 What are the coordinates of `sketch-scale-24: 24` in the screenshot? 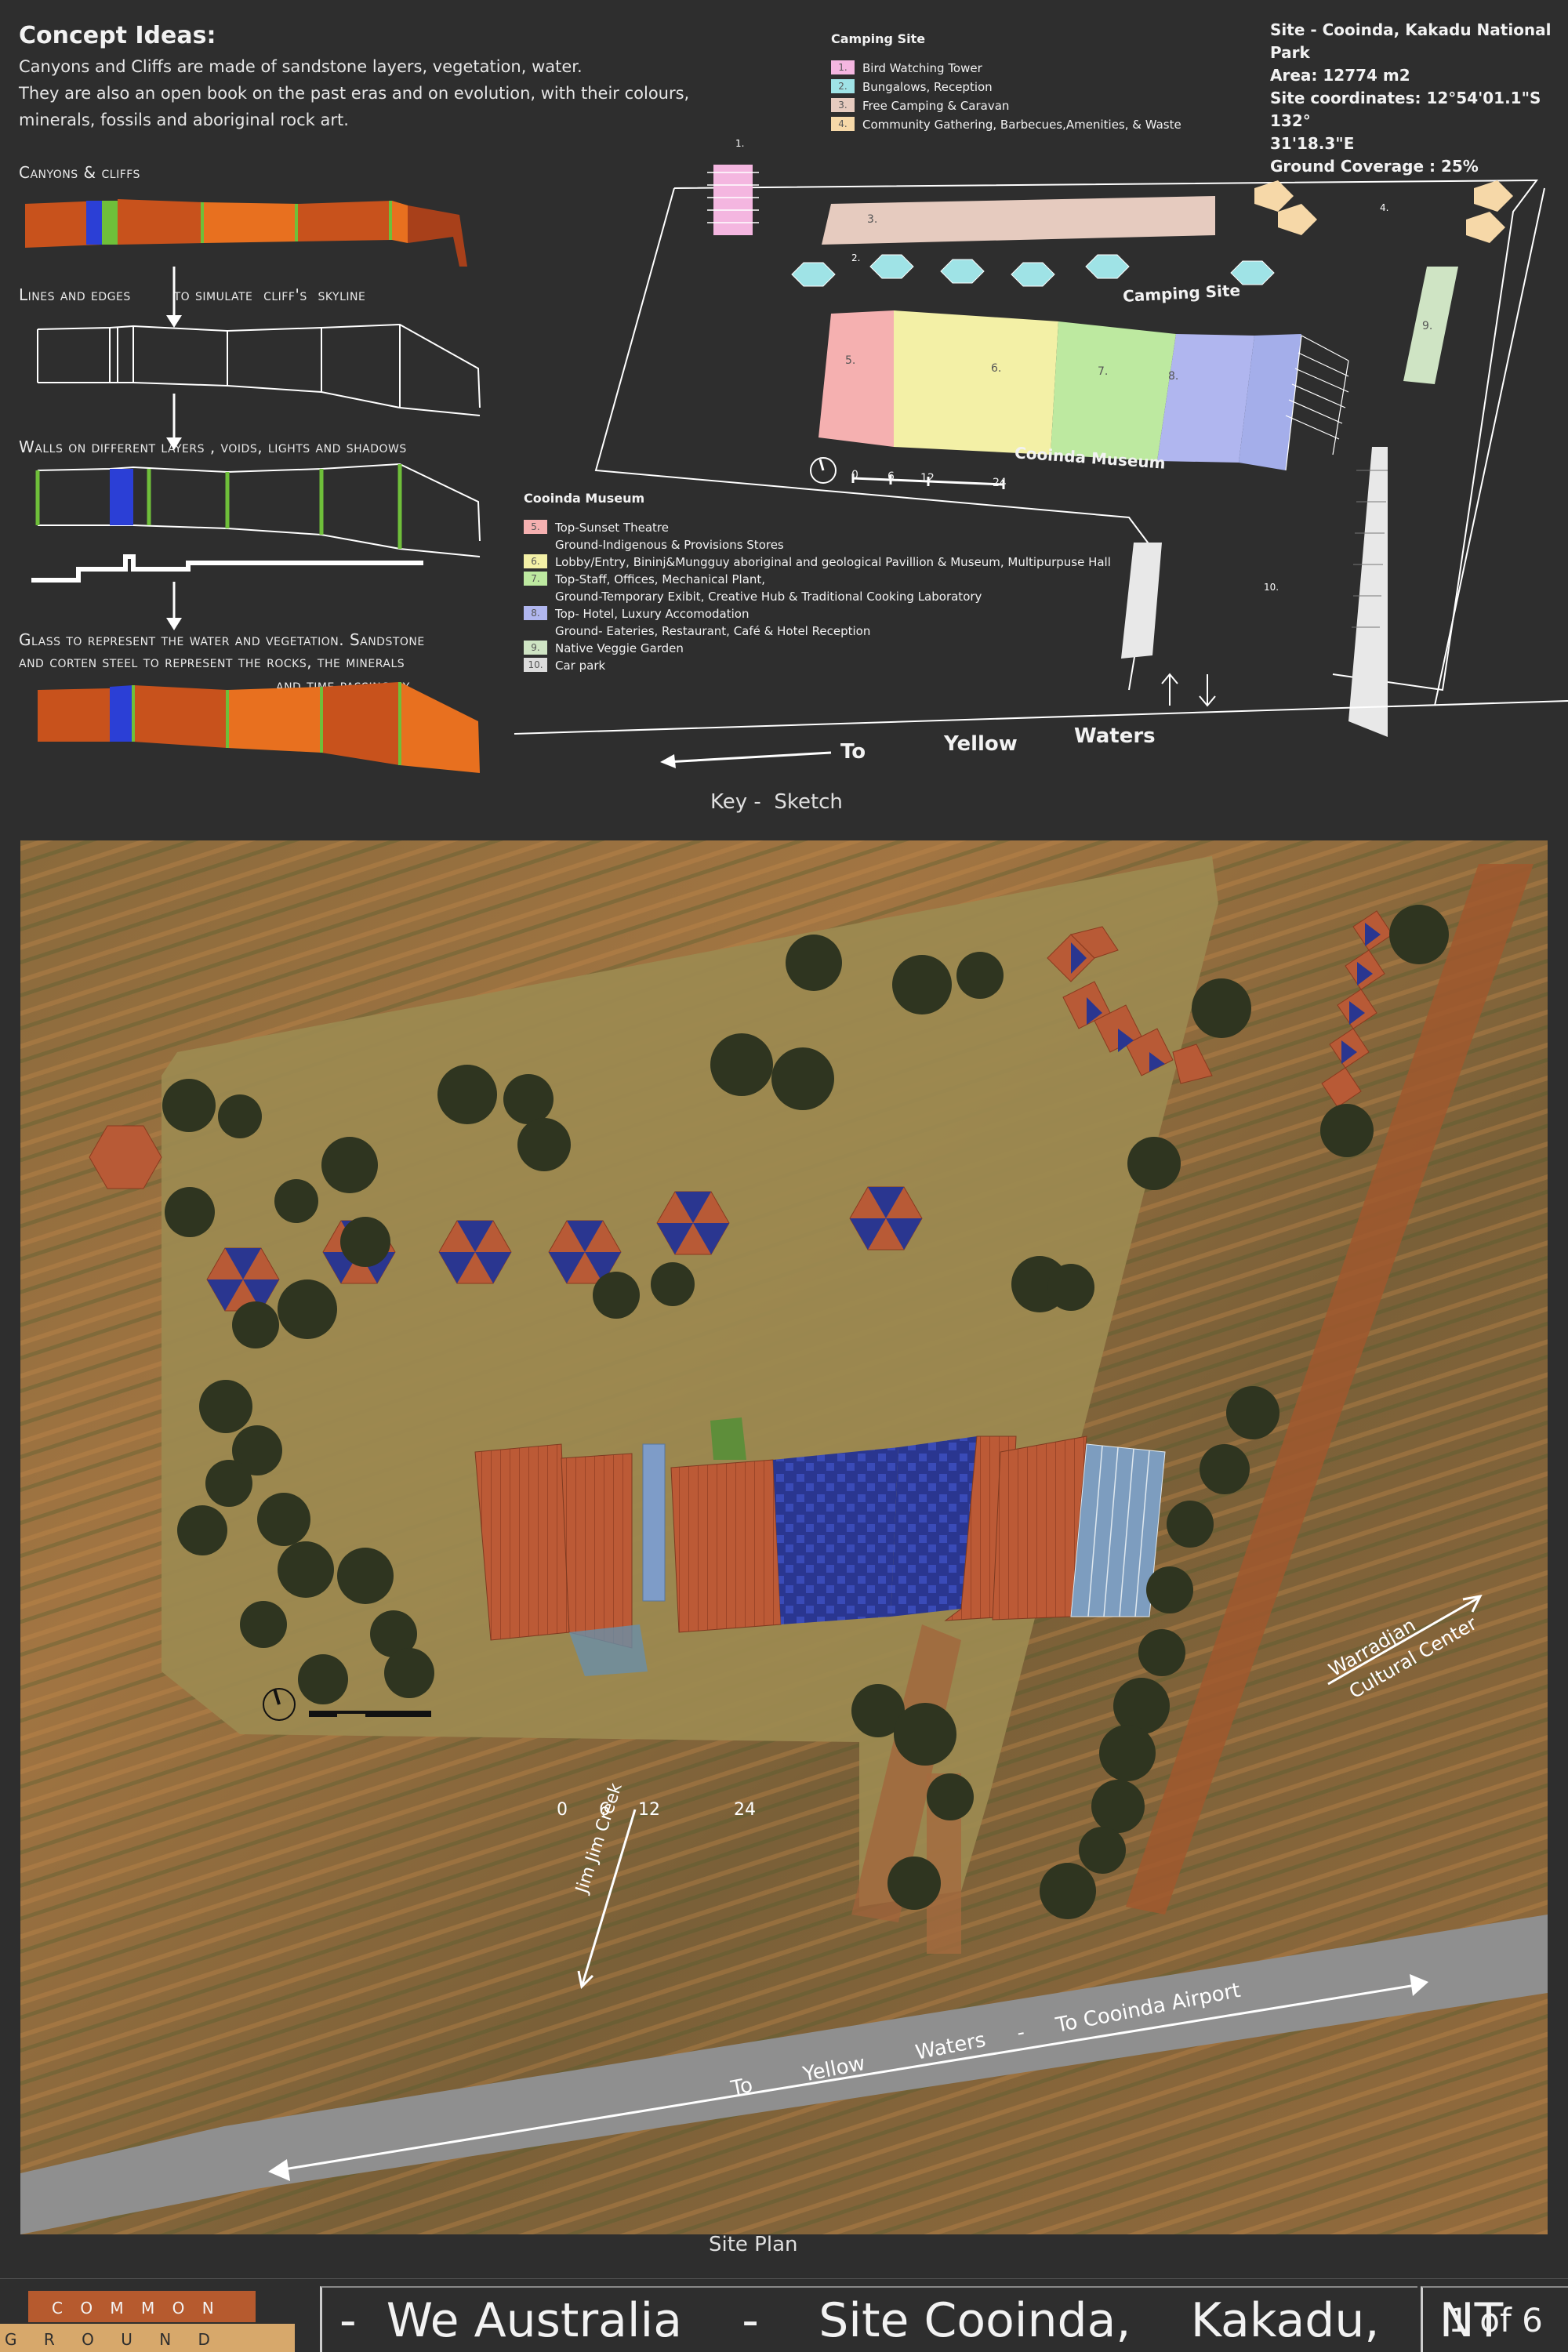 It's located at (1000, 483).